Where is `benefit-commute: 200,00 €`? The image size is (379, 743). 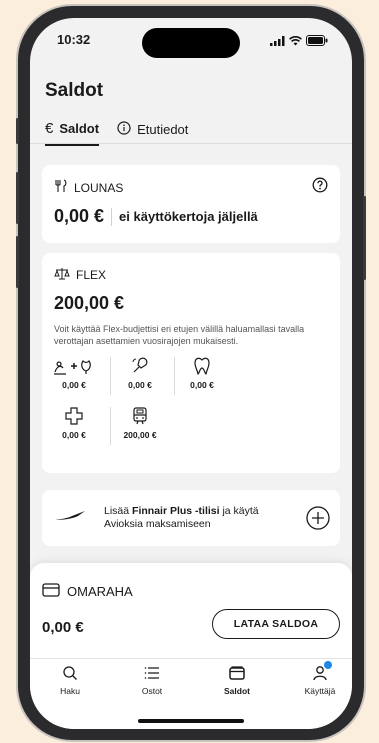
benefit-commute: 200,00 € is located at coordinates (140, 422).